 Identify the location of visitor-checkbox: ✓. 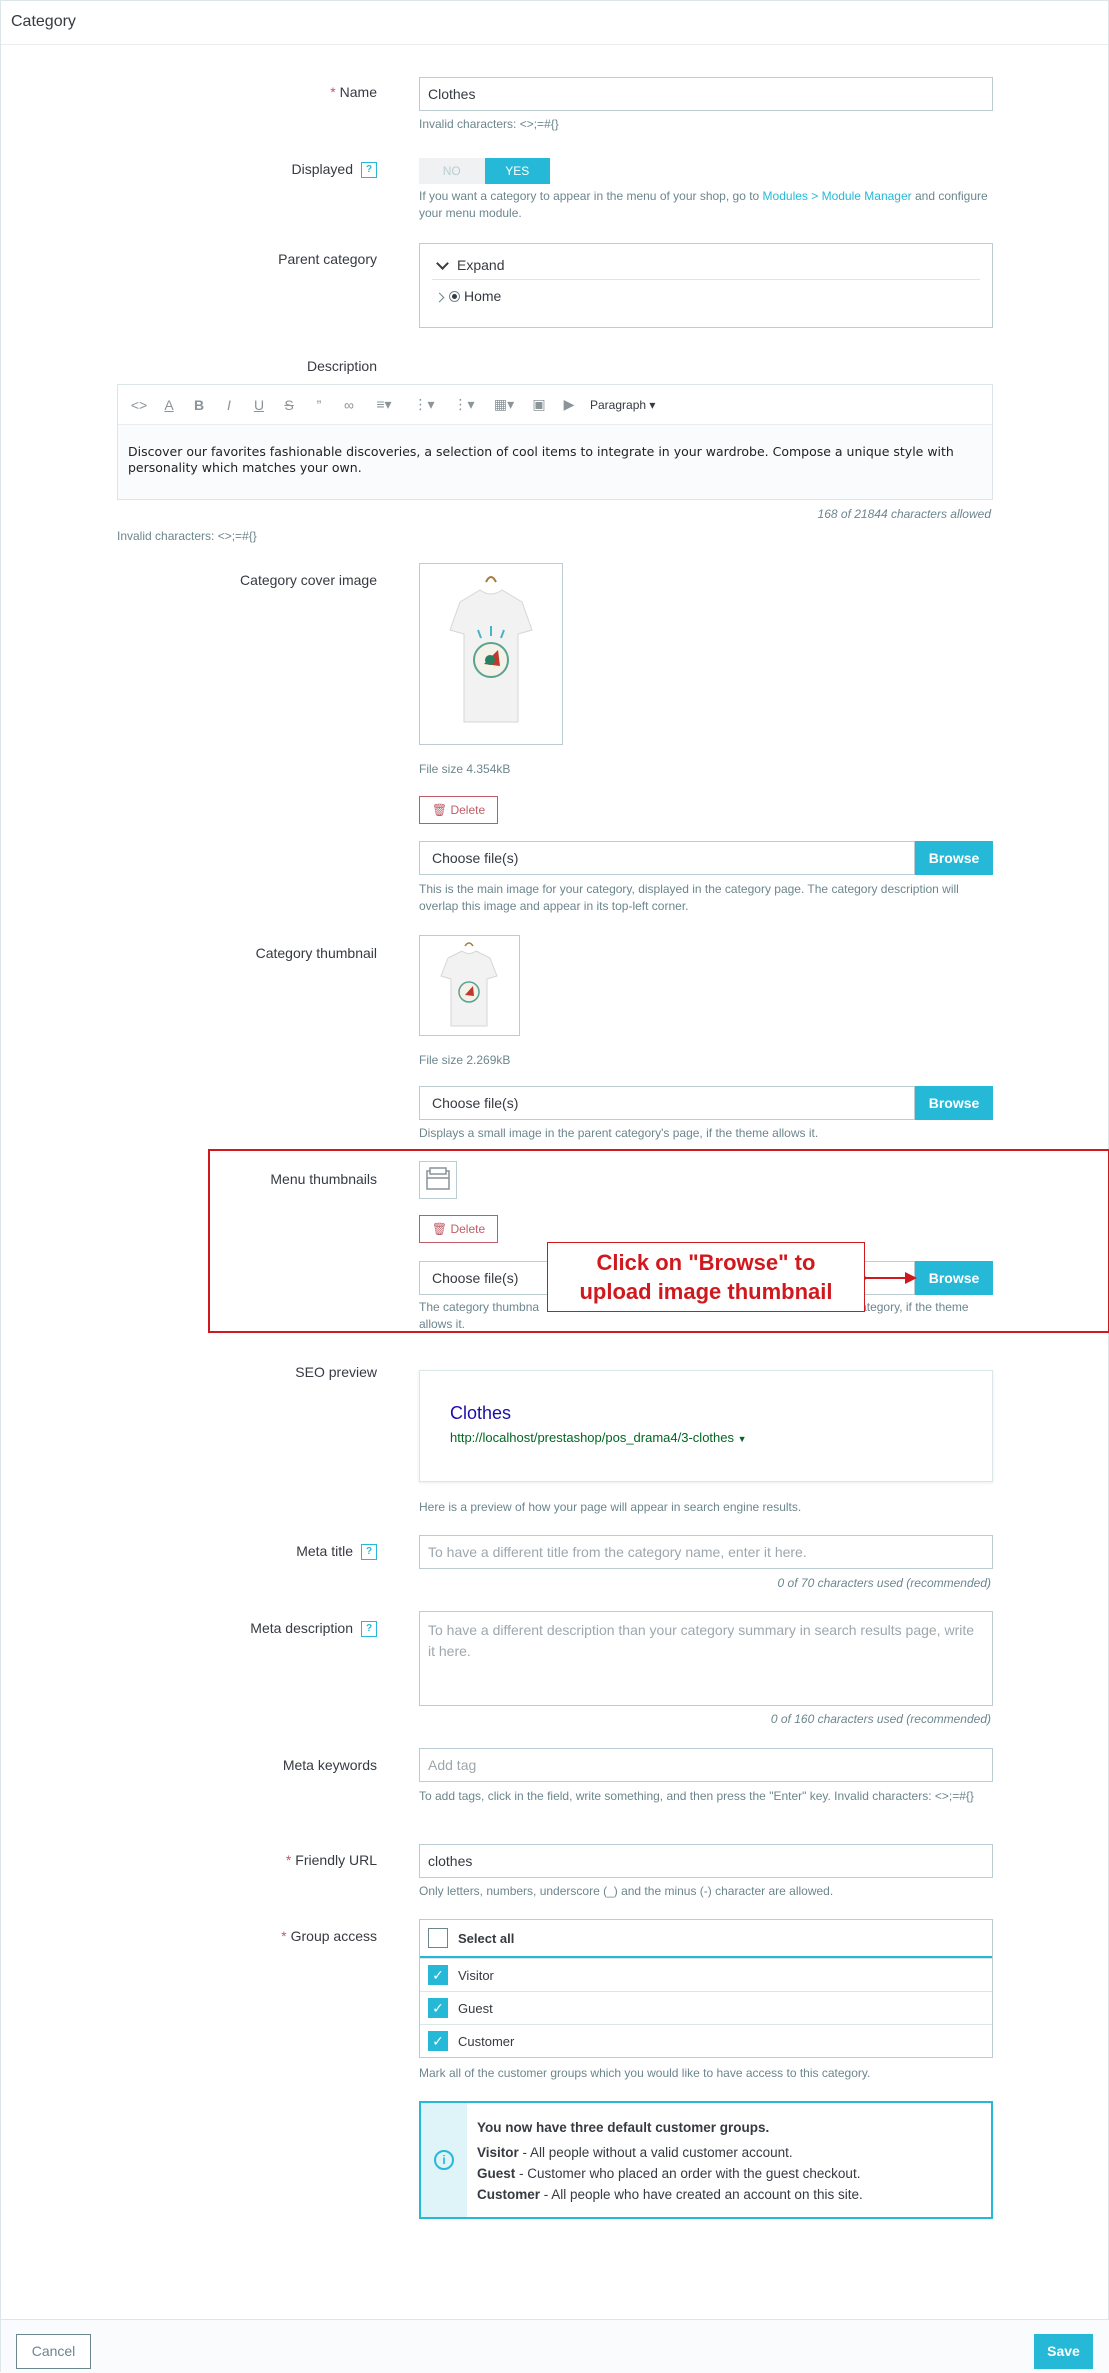
(438, 1975).